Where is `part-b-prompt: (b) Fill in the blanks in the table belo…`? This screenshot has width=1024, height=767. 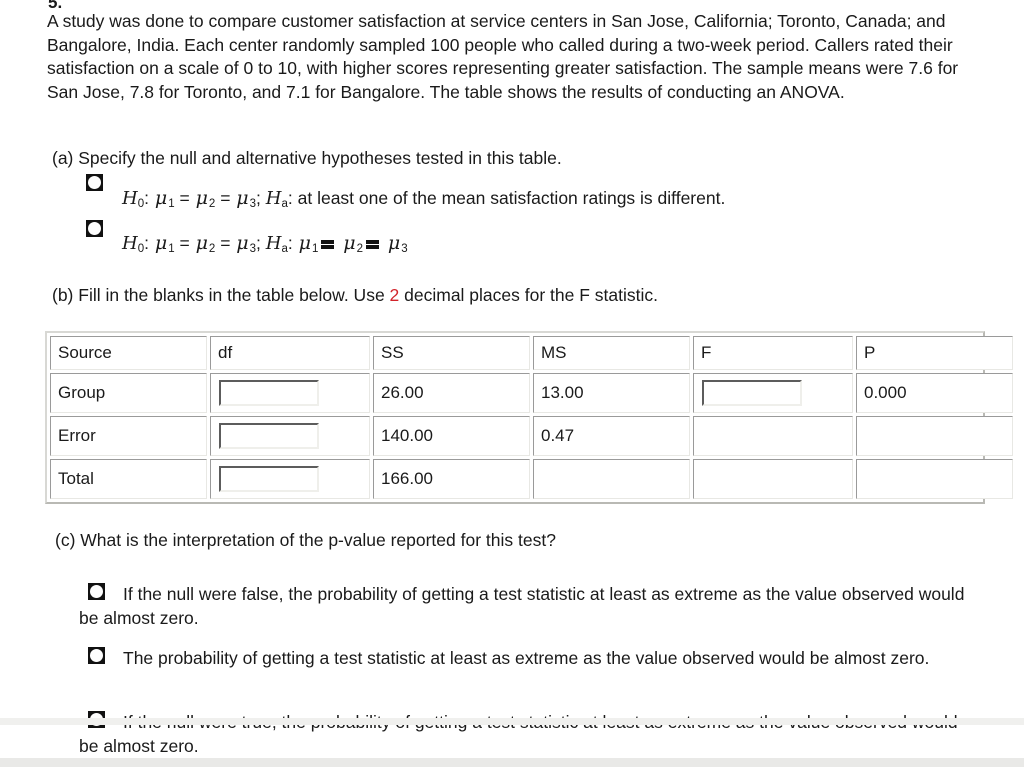 part-b-prompt: (b) Fill in the blanks in the table belo… is located at coordinates (355, 295).